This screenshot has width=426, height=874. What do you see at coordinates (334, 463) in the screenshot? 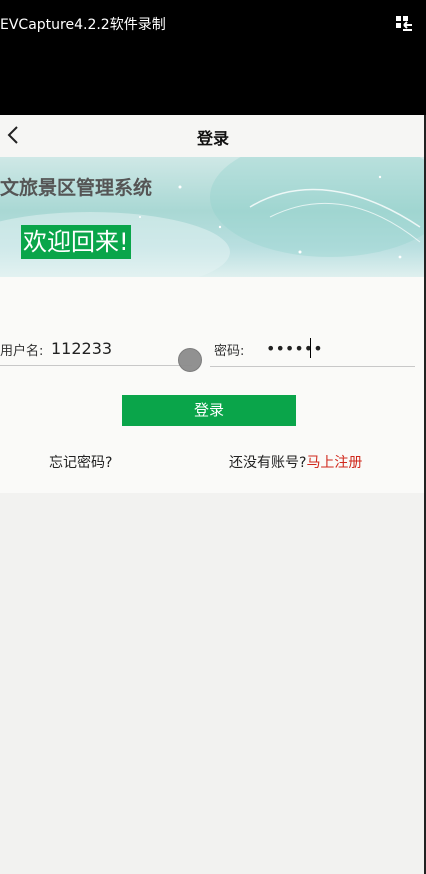
I see `register-link: 马上注册` at bounding box center [334, 463].